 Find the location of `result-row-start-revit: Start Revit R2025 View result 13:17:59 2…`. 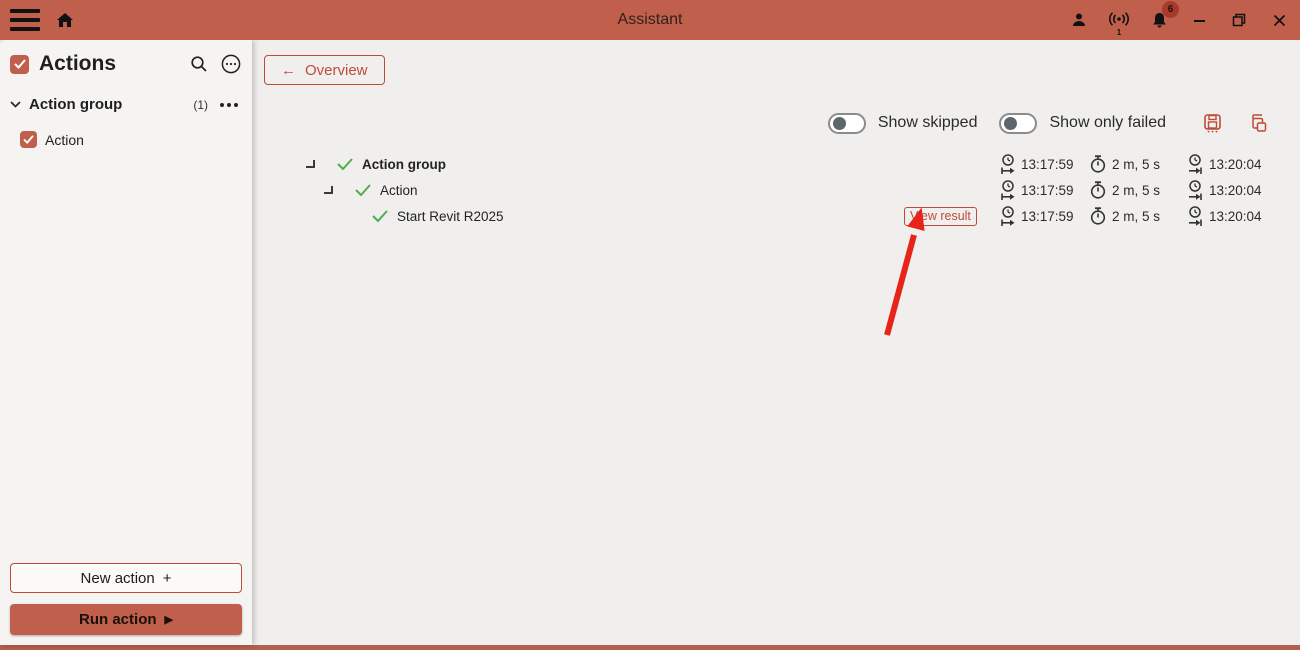

result-row-start-revit: Start Revit R2025 View result 13:17:59 2… is located at coordinates (766, 216).